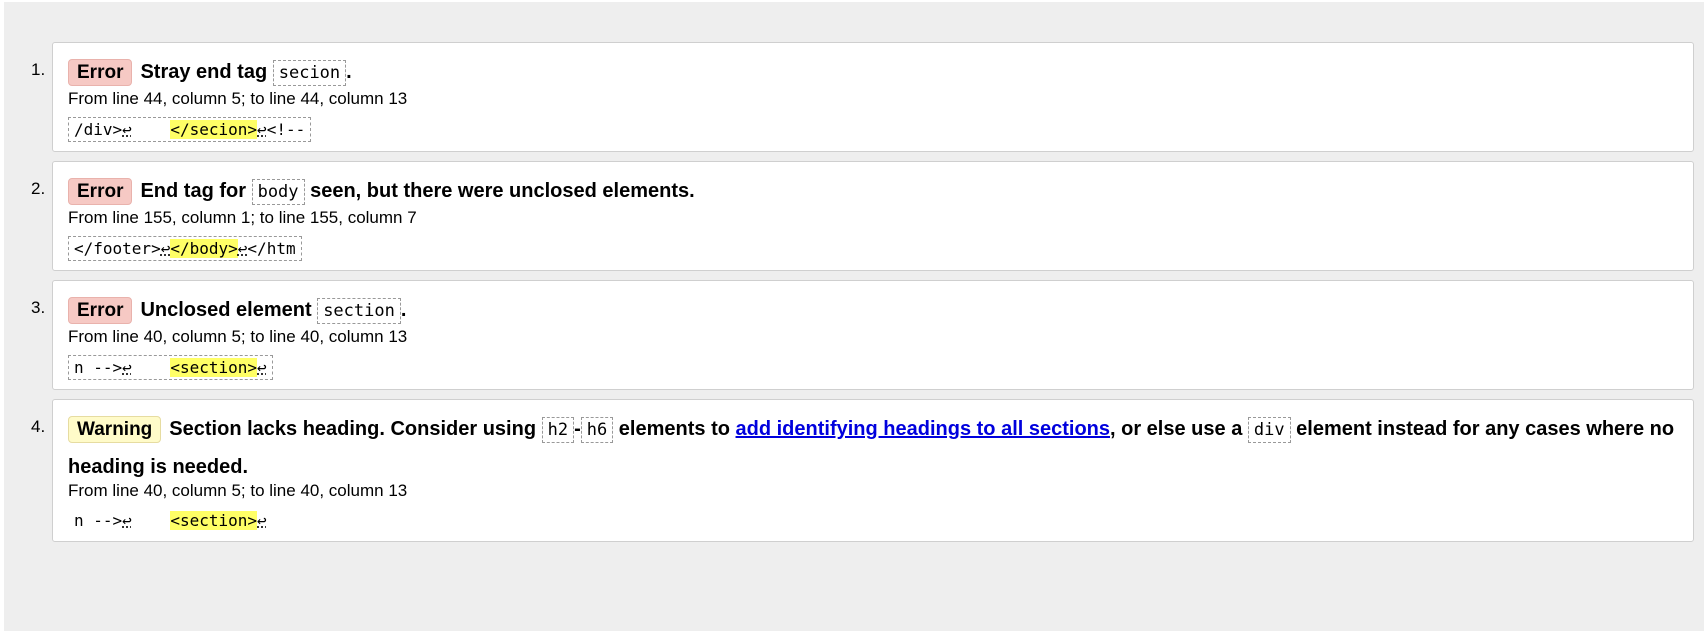 The image size is (1708, 635). Describe the element at coordinates (204, 248) in the screenshot. I see `highlighted-code: </body>` at that location.